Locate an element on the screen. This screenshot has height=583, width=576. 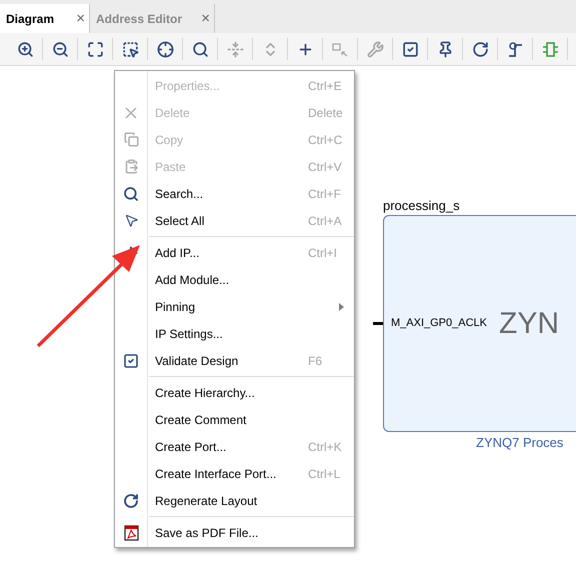
block-logo: ZYN is located at coordinates (529, 324).